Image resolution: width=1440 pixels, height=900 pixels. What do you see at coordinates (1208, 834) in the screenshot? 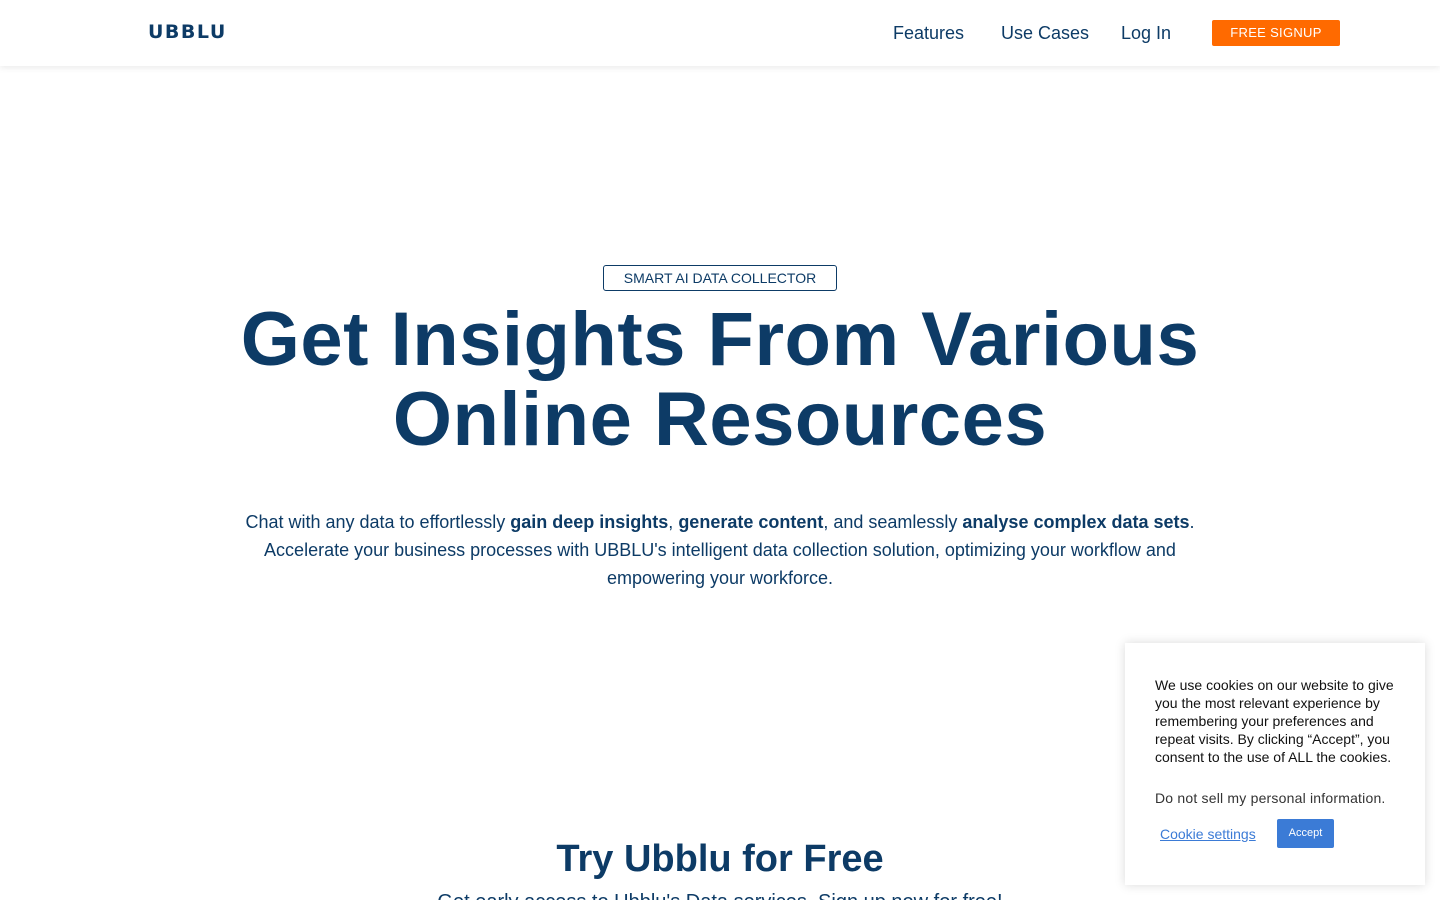
I see `cookie-settings-link: Cookie settings` at bounding box center [1208, 834].